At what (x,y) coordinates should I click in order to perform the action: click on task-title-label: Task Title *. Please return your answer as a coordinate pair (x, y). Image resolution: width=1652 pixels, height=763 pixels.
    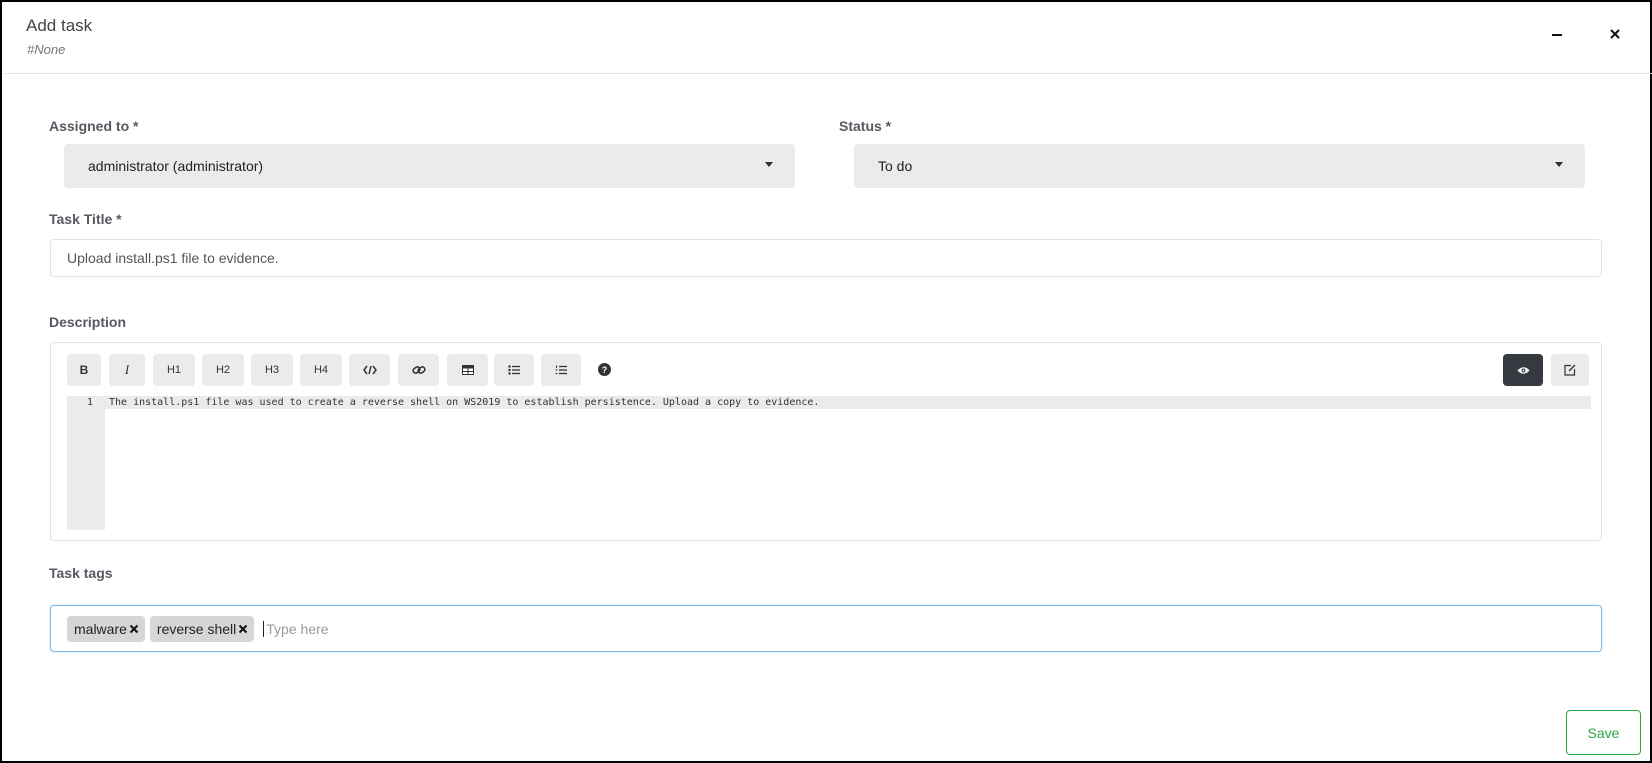
    Looking at the image, I should click on (85, 219).